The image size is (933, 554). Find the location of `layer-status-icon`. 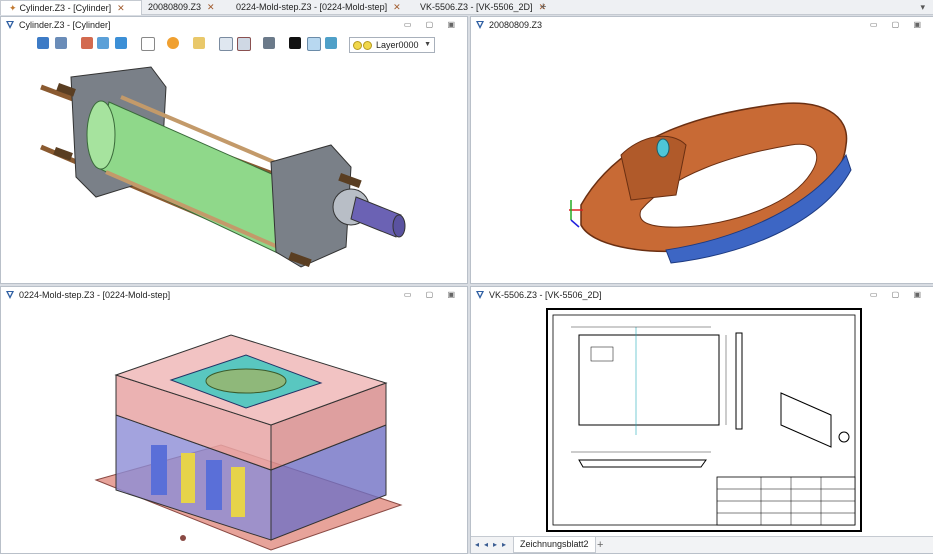

layer-status-icon is located at coordinates (367, 45).